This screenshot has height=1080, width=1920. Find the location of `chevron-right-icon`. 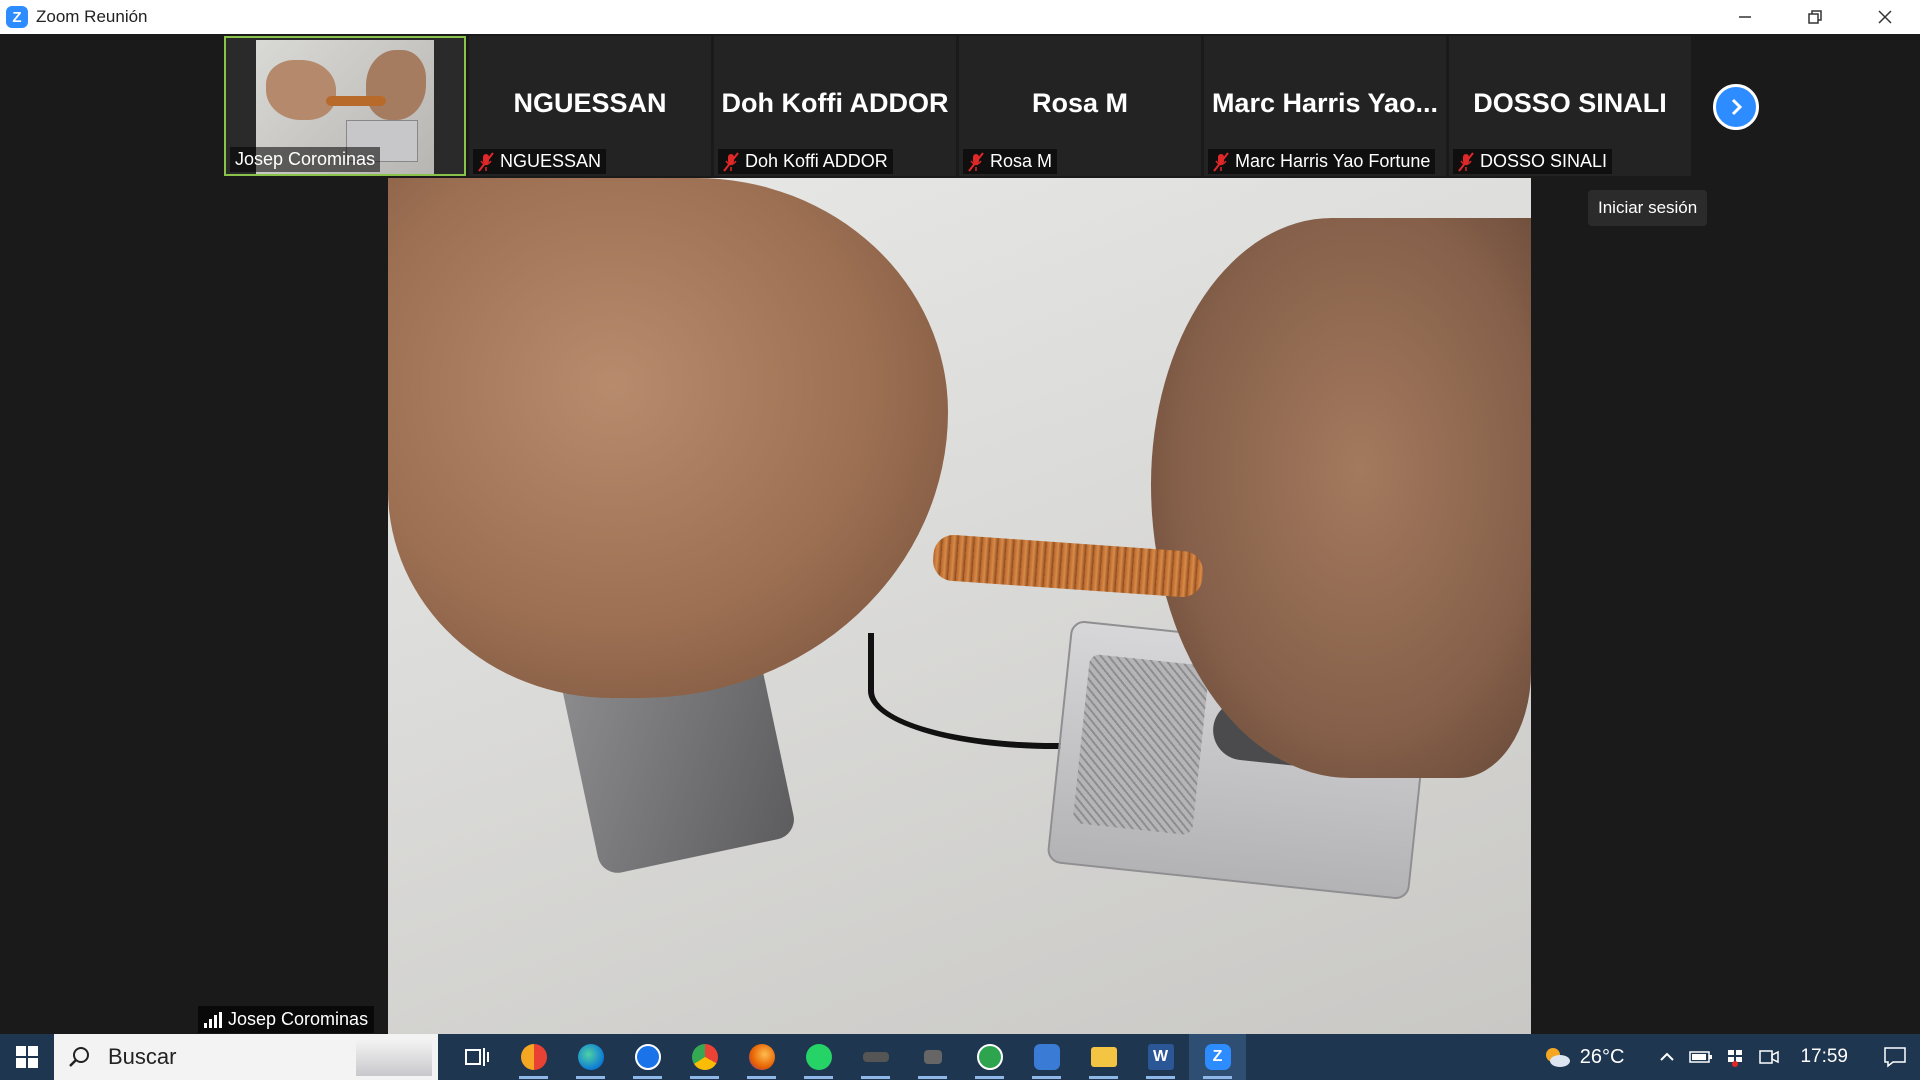

chevron-right-icon is located at coordinates (1737, 107).